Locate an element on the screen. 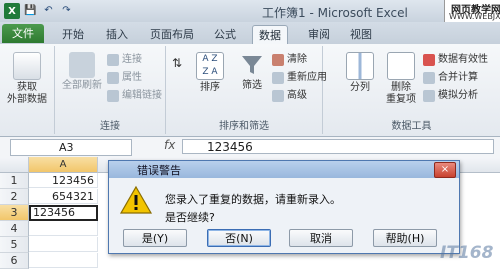 This screenshot has width=500, height=269. insert-function-icon: fx is located at coordinates (169, 145).